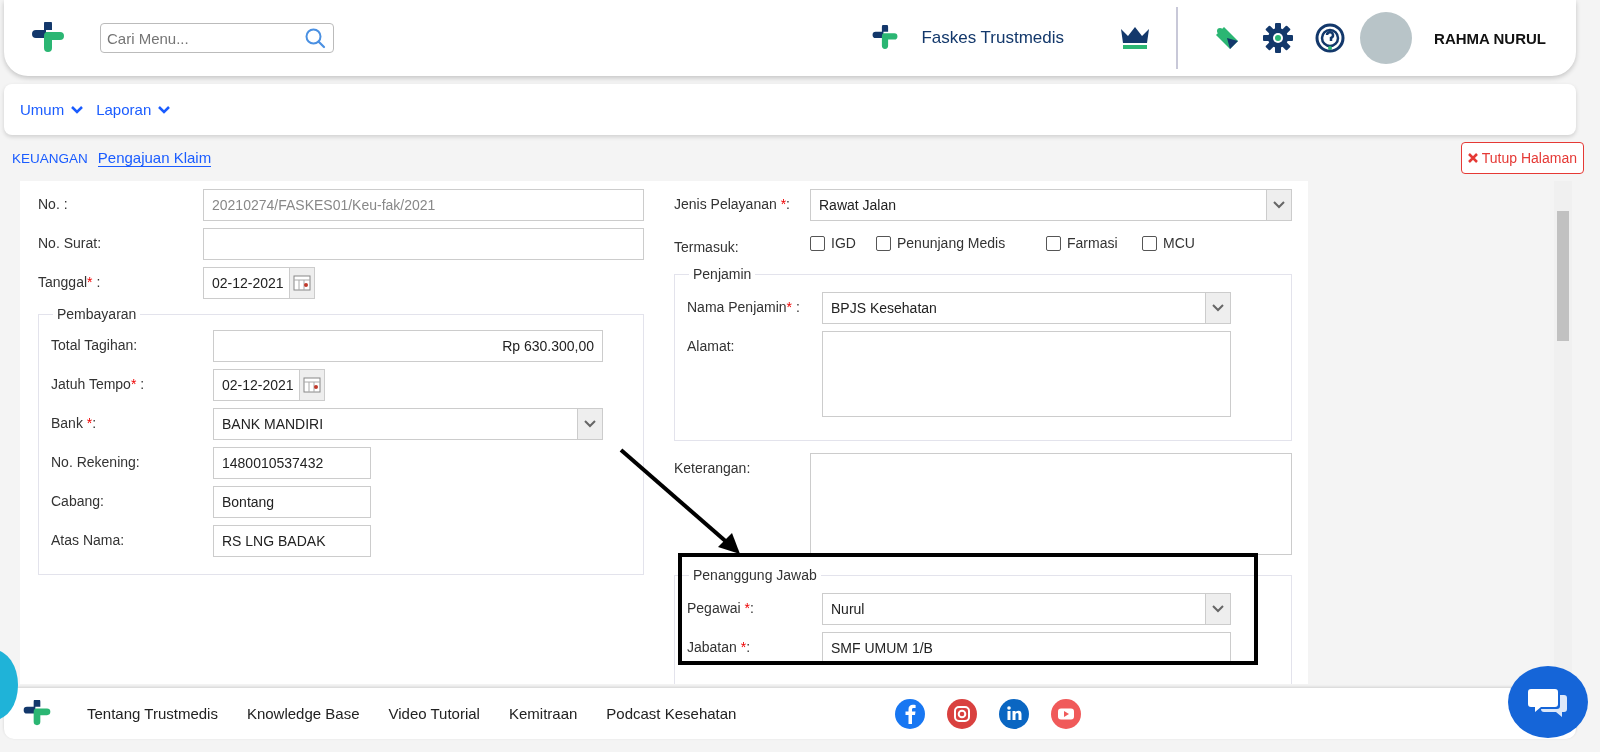 The image size is (1600, 752). What do you see at coordinates (993, 38) in the screenshot?
I see `clinic-name: Faskes Trustmedis` at bounding box center [993, 38].